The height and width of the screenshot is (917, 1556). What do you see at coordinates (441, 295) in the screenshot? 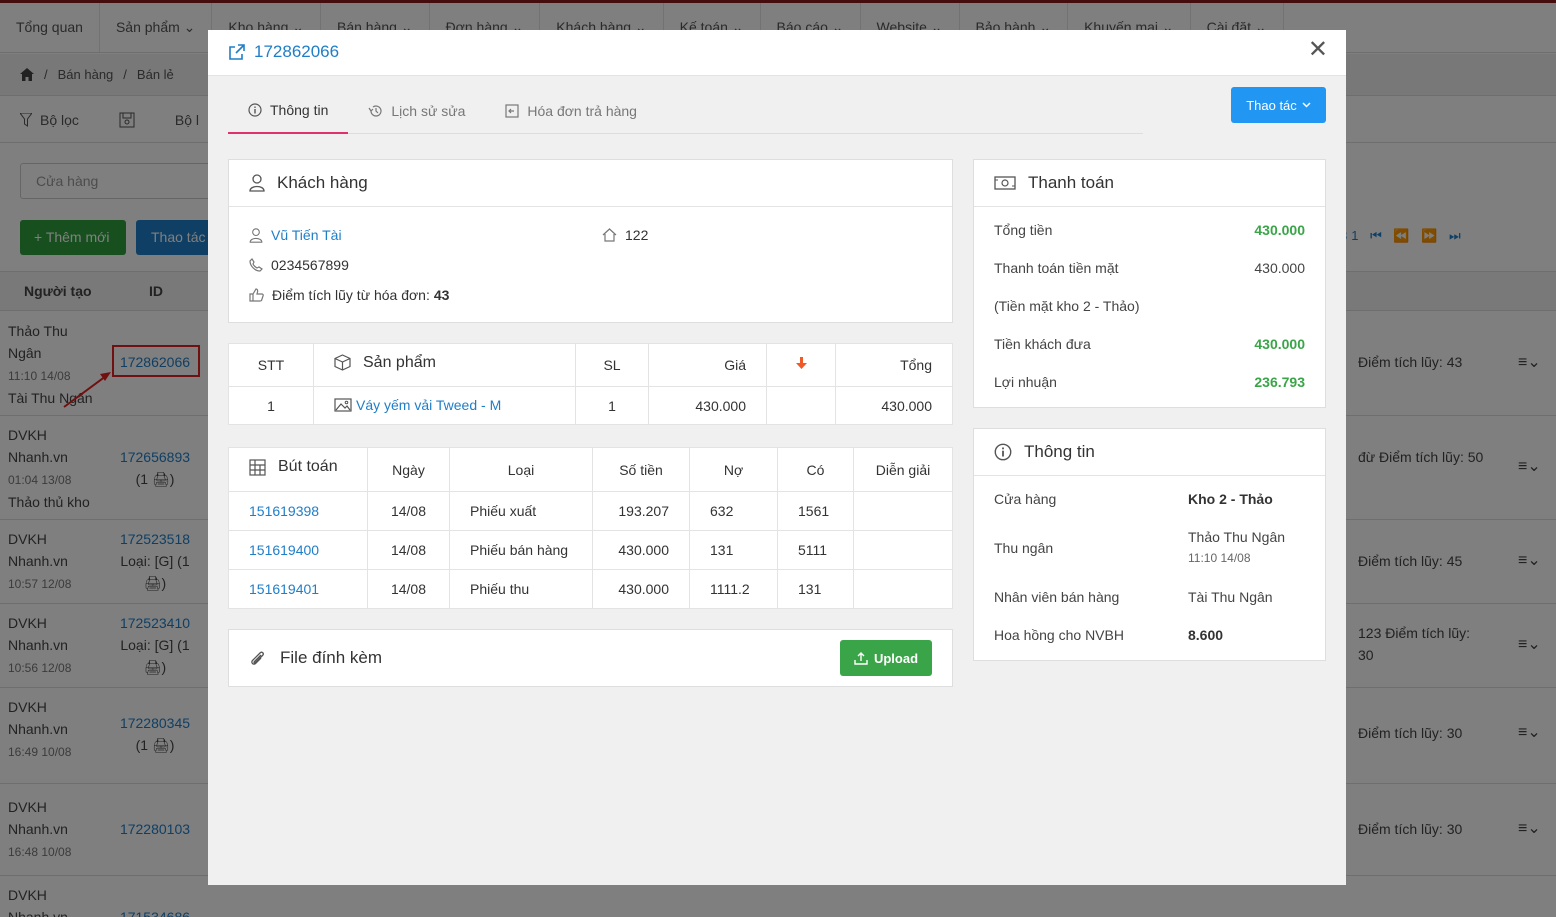
I see `customer-points: 43` at bounding box center [441, 295].